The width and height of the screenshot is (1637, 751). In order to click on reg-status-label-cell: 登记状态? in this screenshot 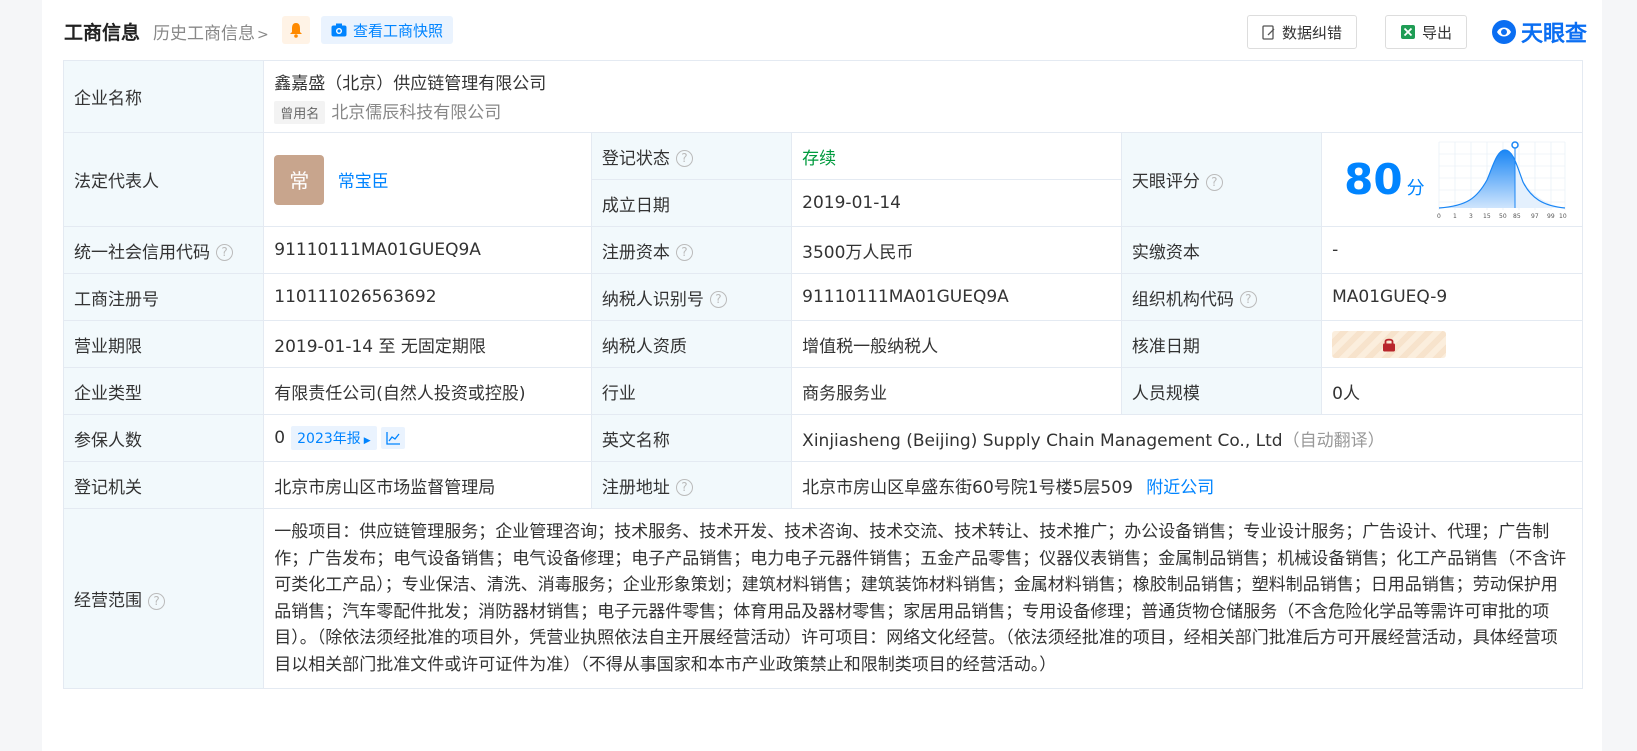, I will do `click(691, 156)`.